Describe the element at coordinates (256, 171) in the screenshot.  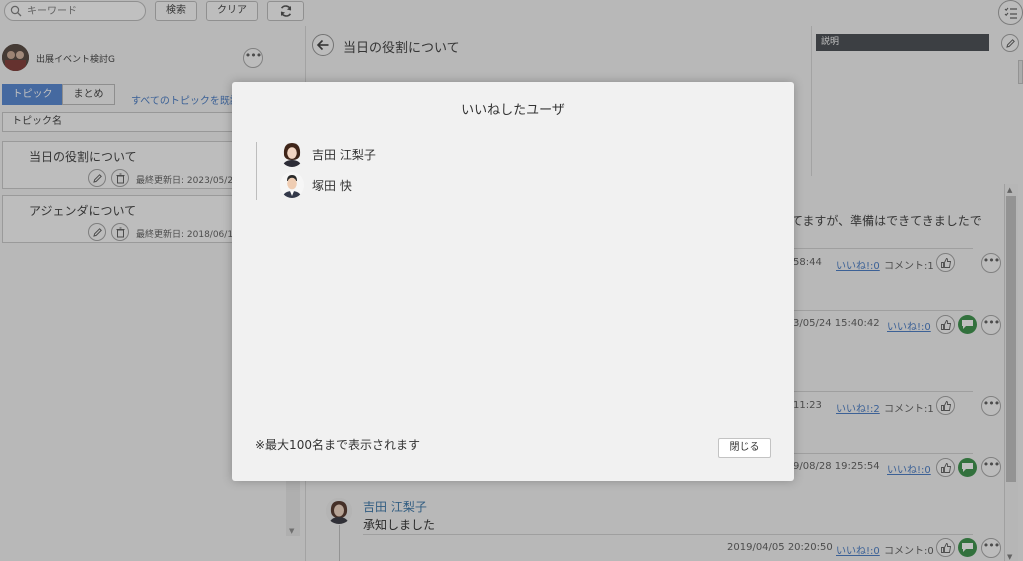
I see `list-divider` at that location.